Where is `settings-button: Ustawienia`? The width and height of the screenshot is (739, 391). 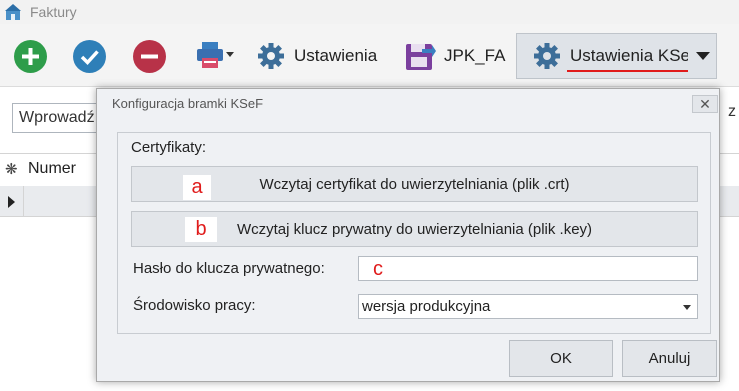
settings-button: Ustawienia is located at coordinates (316, 56).